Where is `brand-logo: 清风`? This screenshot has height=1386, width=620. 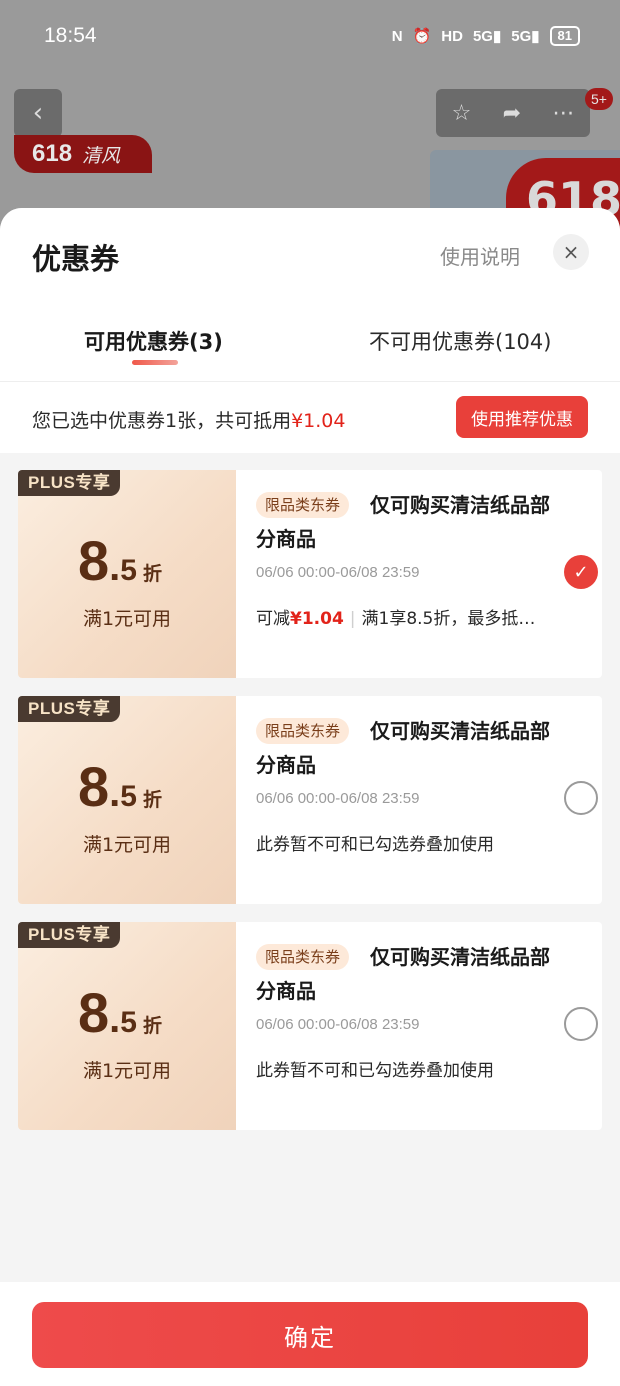 brand-logo: 清风 is located at coordinates (101, 155).